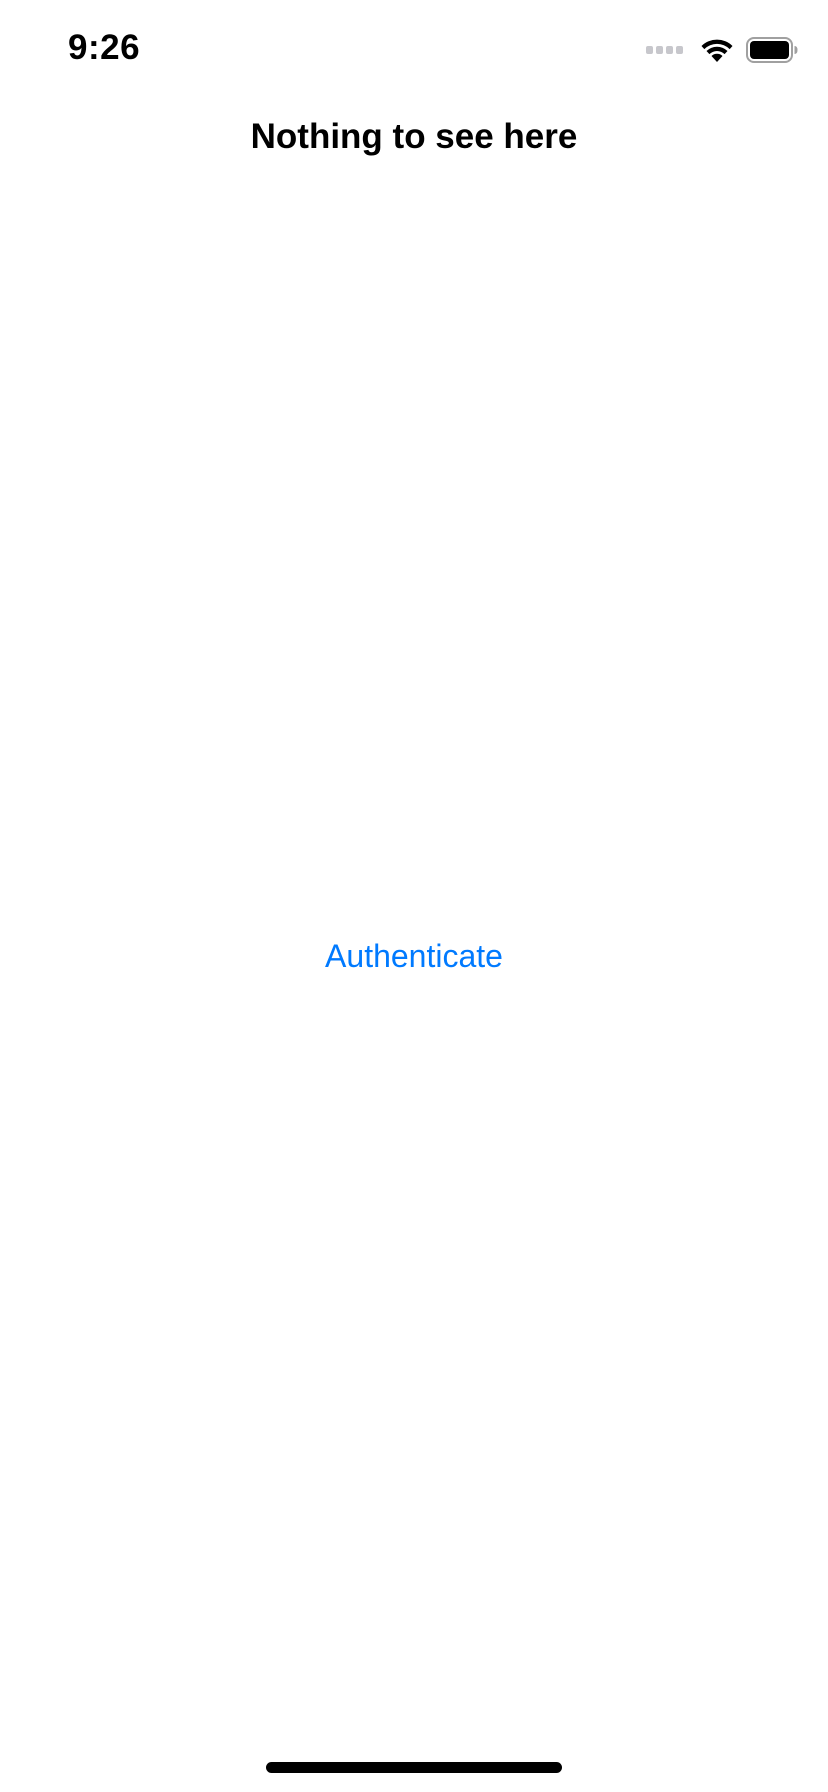  What do you see at coordinates (414, 50) in the screenshot?
I see `status-bar: 9:26` at bounding box center [414, 50].